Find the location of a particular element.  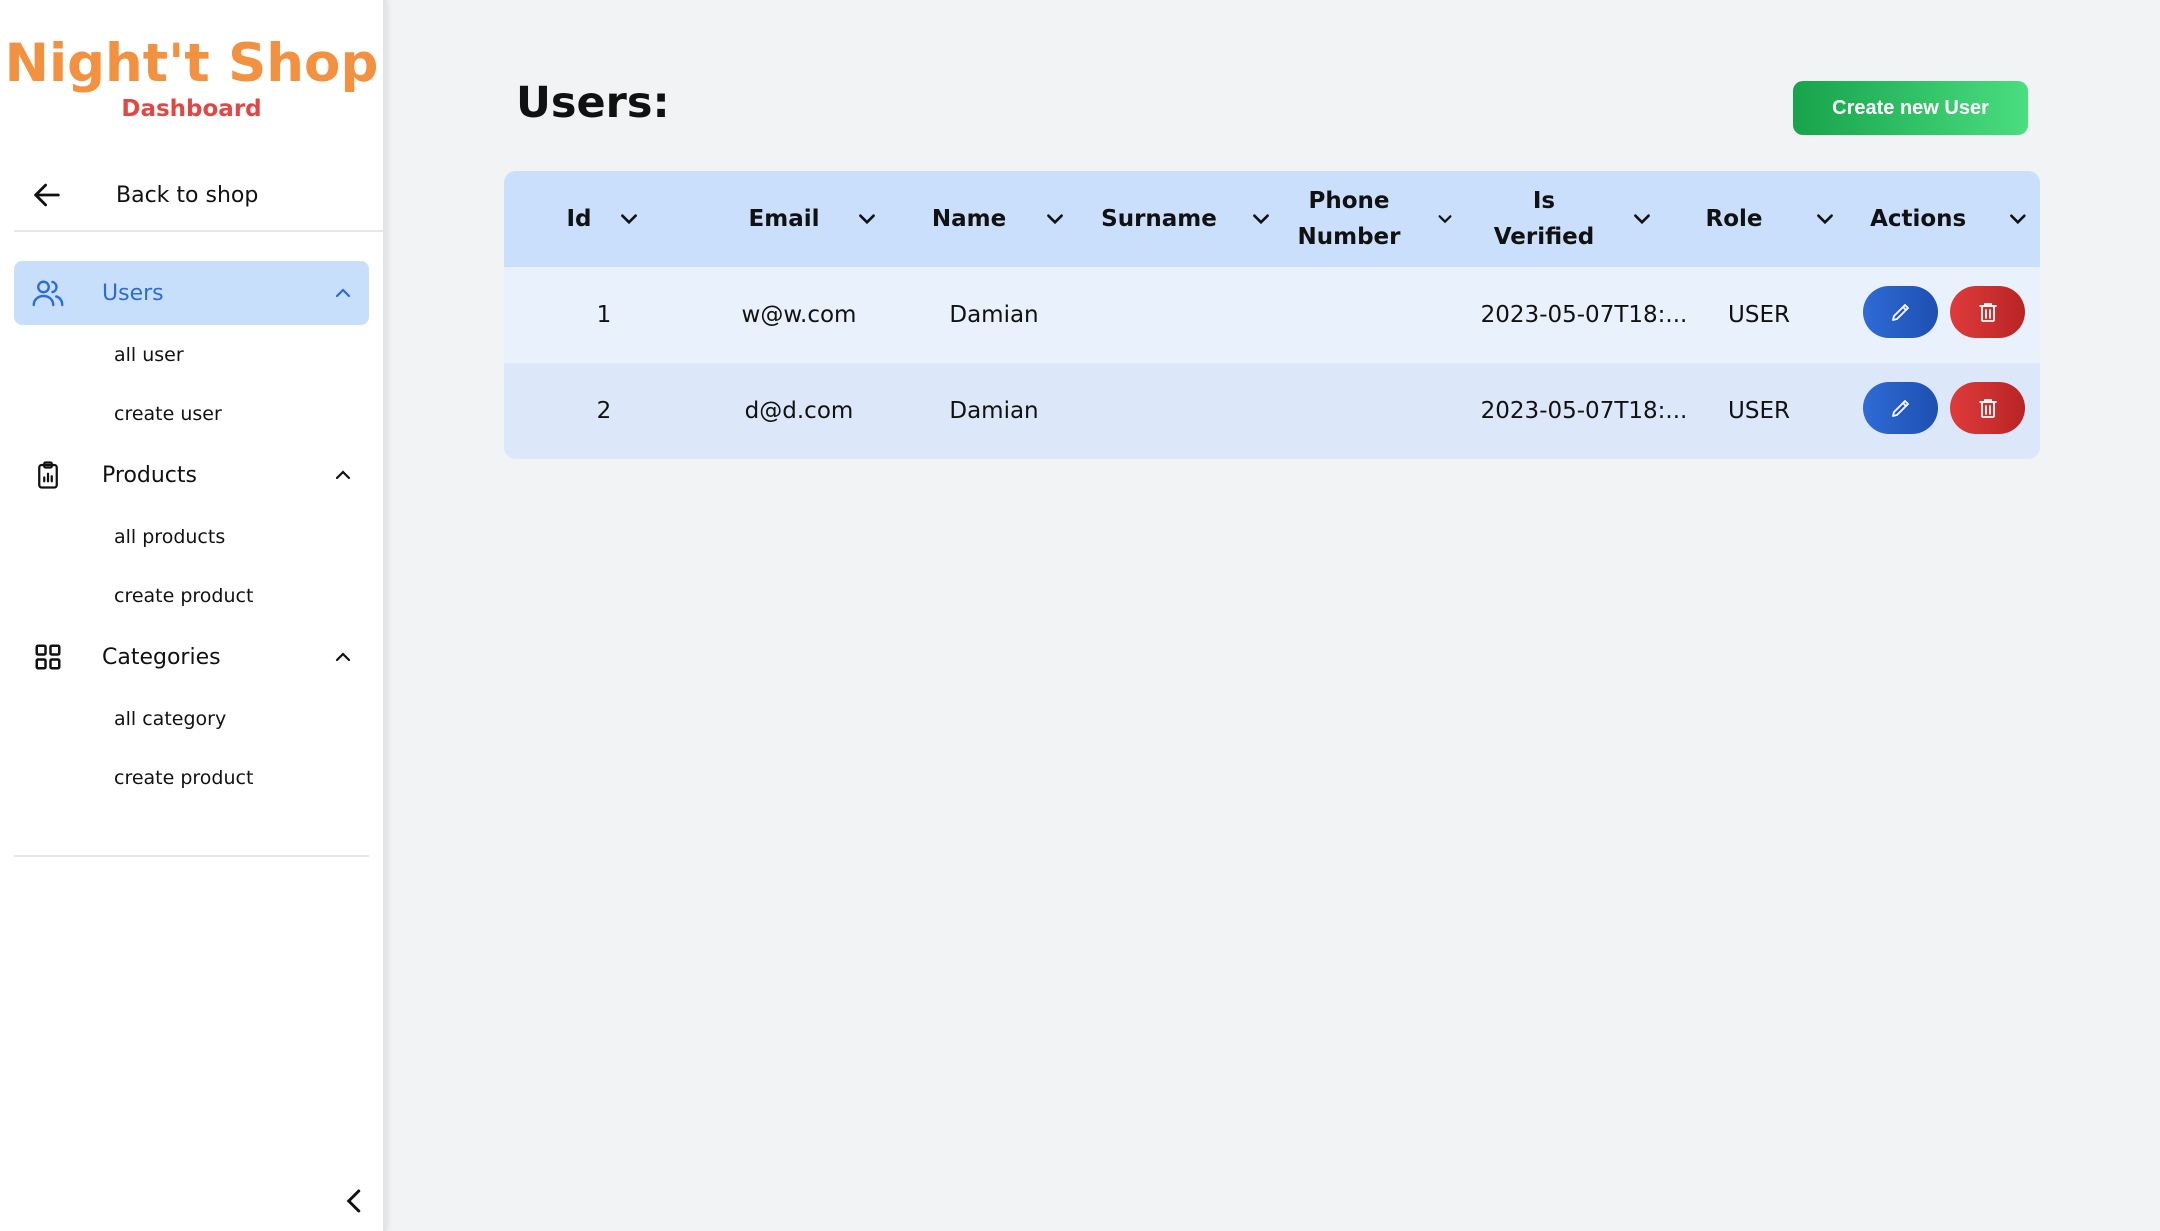

sidebar-subitem-all-products: all products is located at coordinates (191, 536).